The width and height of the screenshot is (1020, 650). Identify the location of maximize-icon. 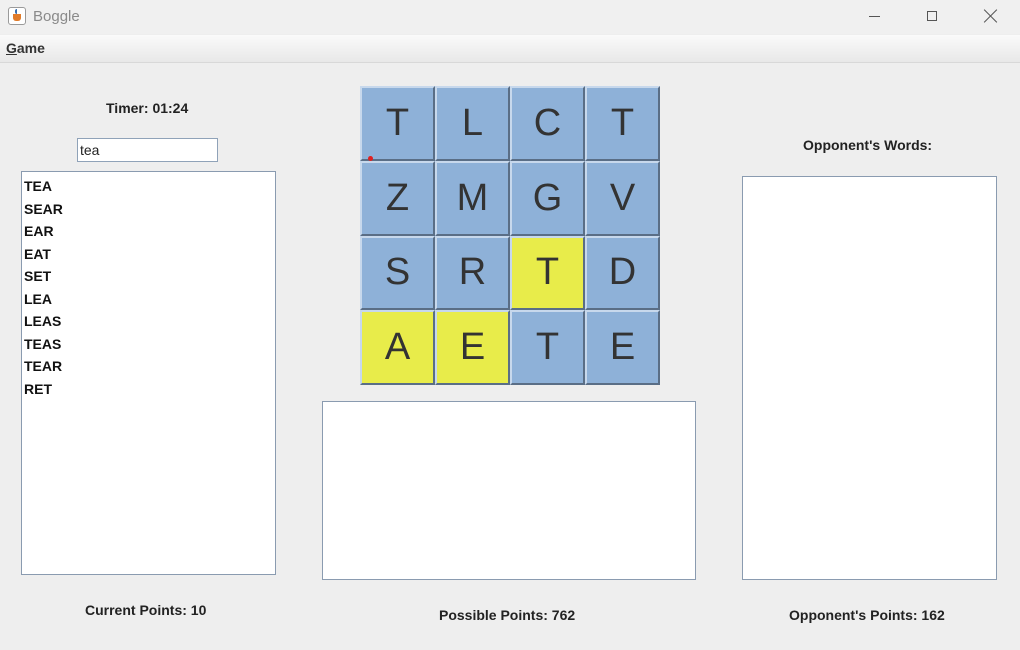
(932, 16).